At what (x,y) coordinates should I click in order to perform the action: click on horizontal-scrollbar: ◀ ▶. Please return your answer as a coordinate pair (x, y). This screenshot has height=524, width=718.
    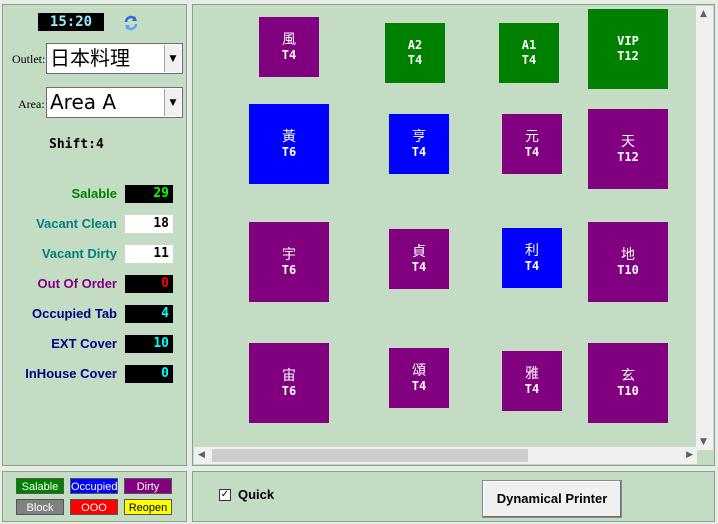
    Looking at the image, I should click on (445, 455).